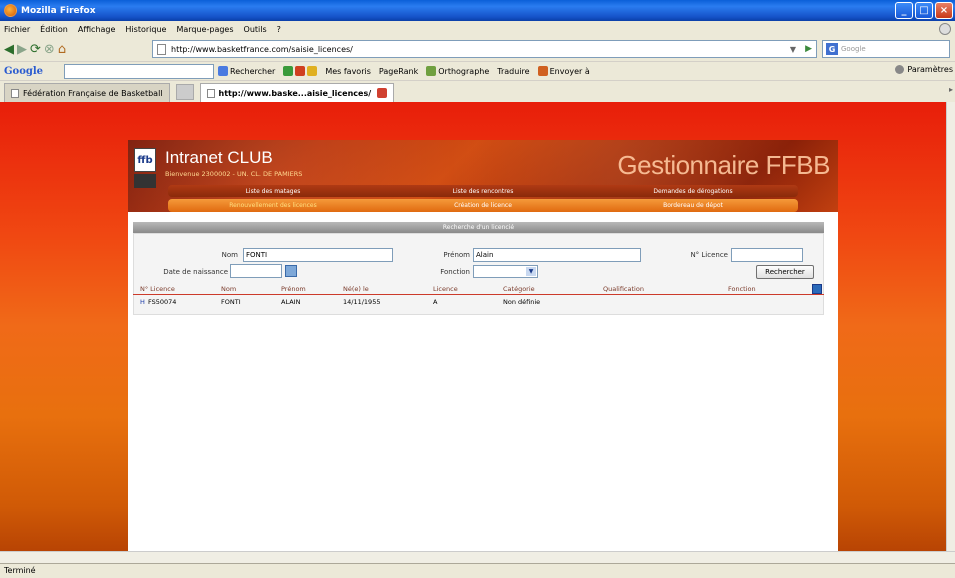 The image size is (955, 578). Describe the element at coordinates (477, 557) in the screenshot. I see `horizontal-scrollbar` at that location.